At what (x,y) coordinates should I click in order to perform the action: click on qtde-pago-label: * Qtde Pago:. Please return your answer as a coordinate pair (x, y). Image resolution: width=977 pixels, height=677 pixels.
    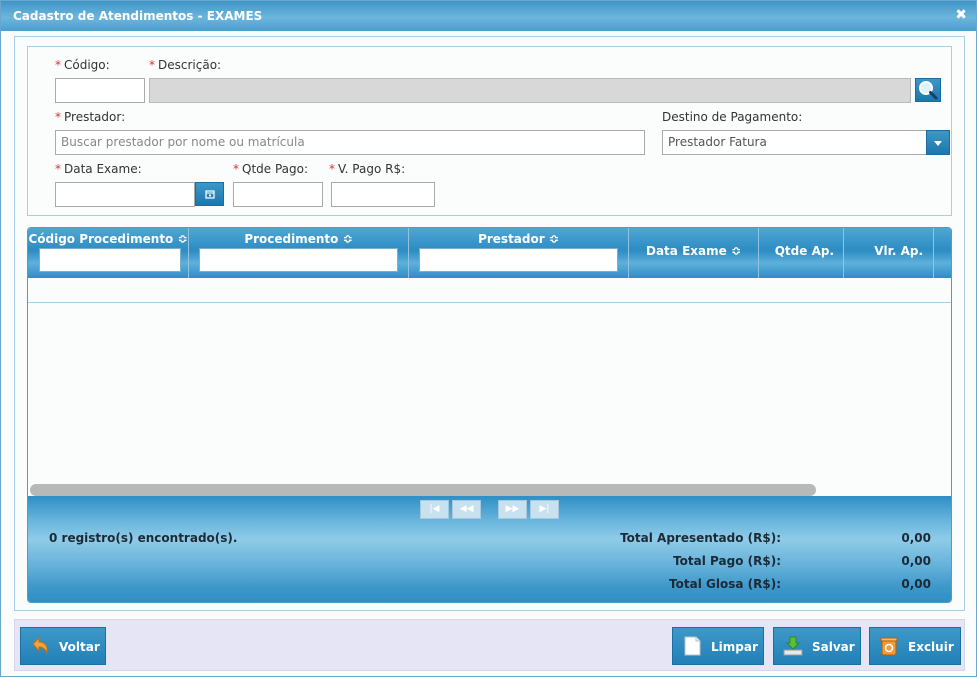
    Looking at the image, I should click on (270, 169).